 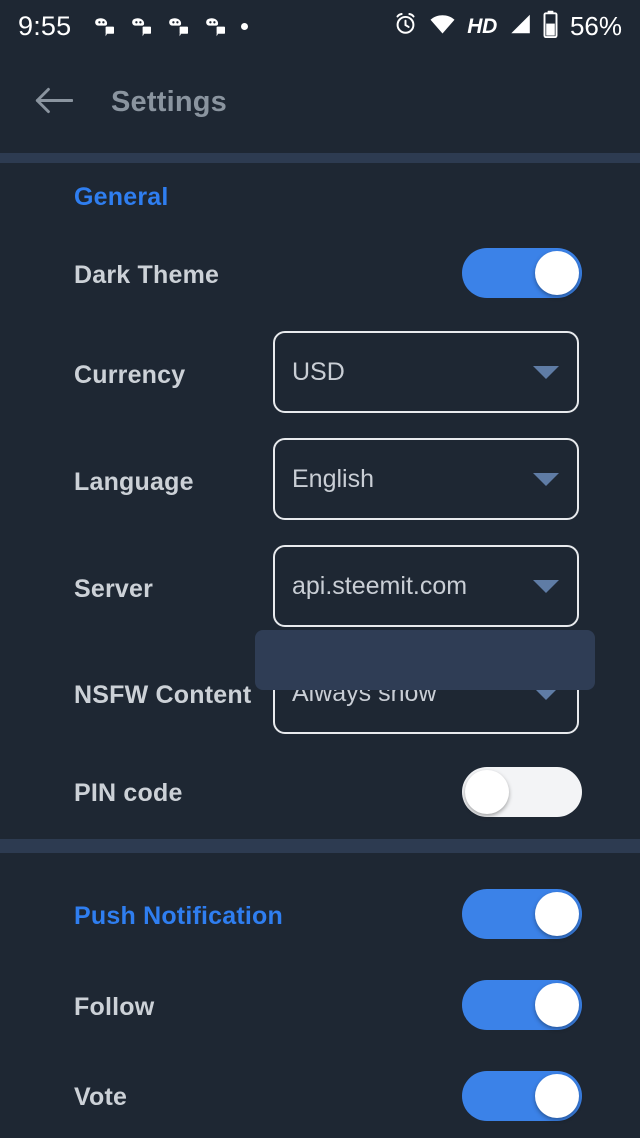 What do you see at coordinates (320, 158) in the screenshot?
I see `app-bar-divider` at bounding box center [320, 158].